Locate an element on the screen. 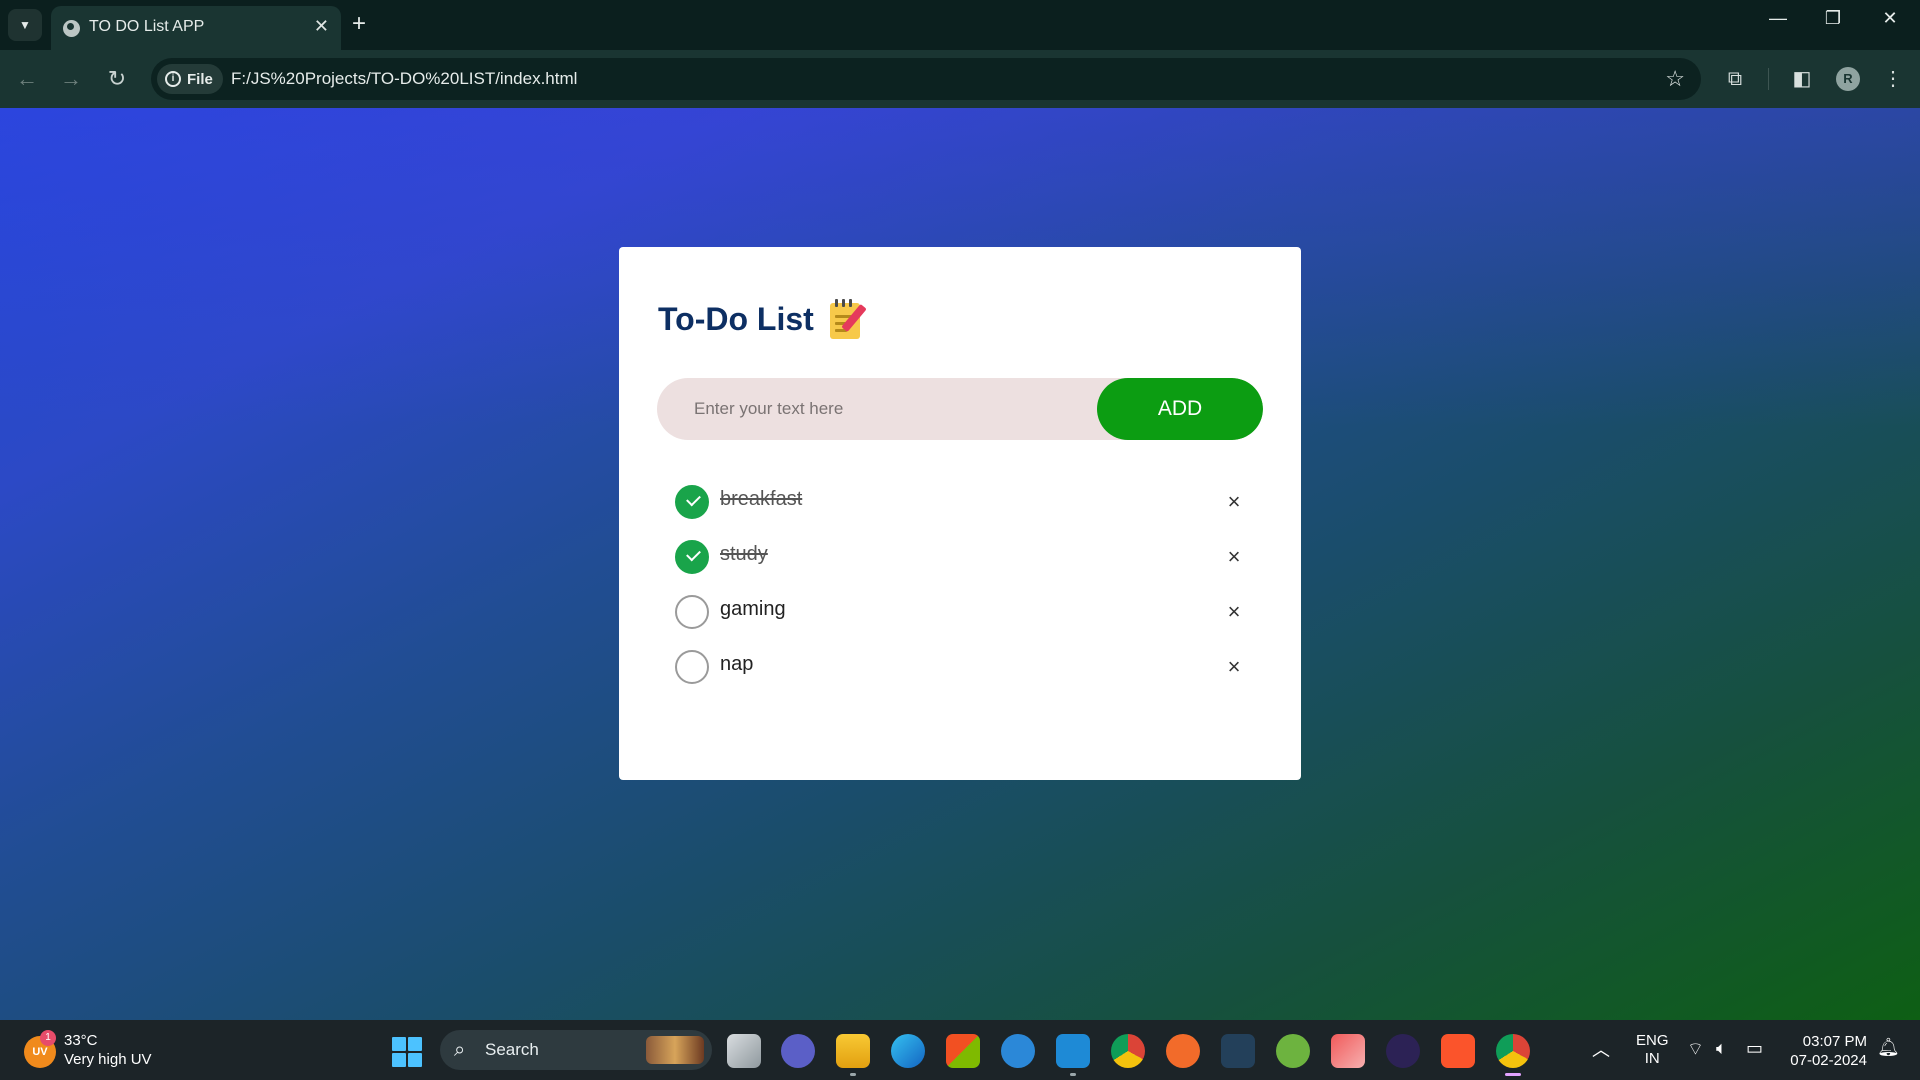 This screenshot has height=1080, width=1920. close-window-button: ✕ is located at coordinates (1890, 18).